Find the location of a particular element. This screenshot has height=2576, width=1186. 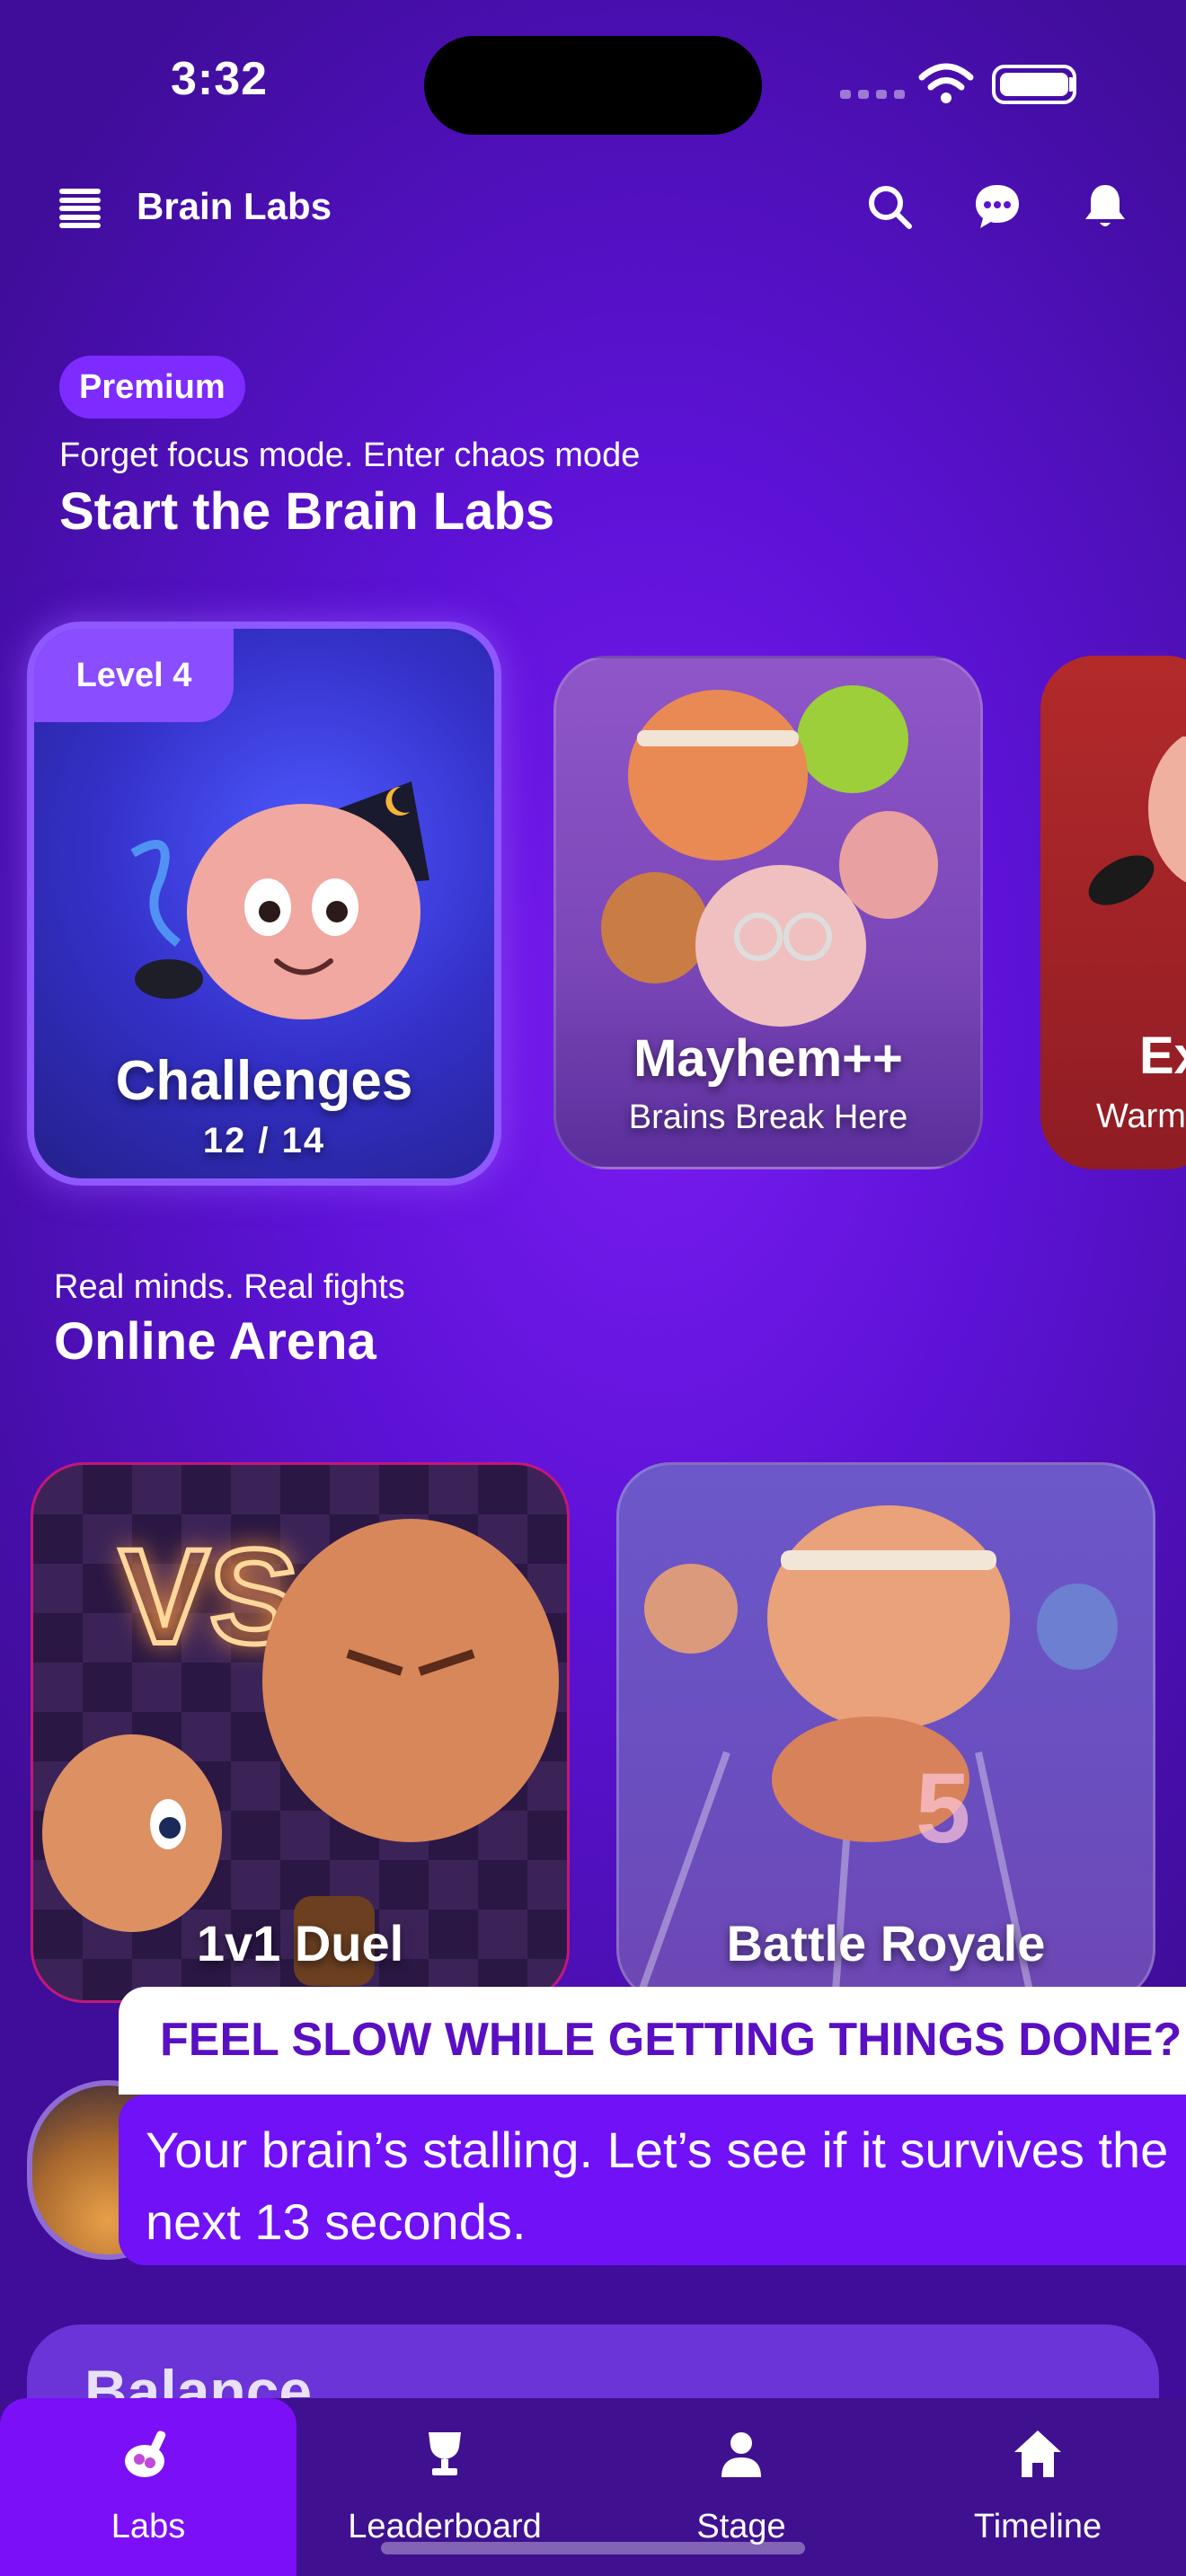

search-icon is located at coordinates (889, 206).